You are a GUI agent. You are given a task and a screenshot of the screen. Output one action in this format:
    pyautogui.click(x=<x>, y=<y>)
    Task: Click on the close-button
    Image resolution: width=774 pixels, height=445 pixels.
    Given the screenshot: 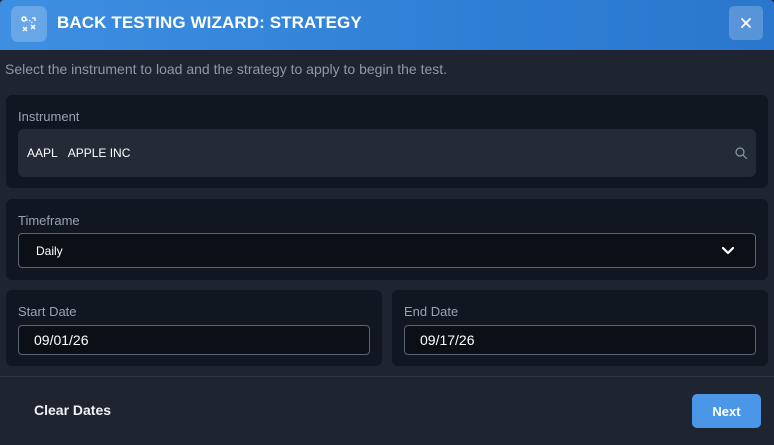 What is the action you would take?
    pyautogui.click(x=746, y=23)
    